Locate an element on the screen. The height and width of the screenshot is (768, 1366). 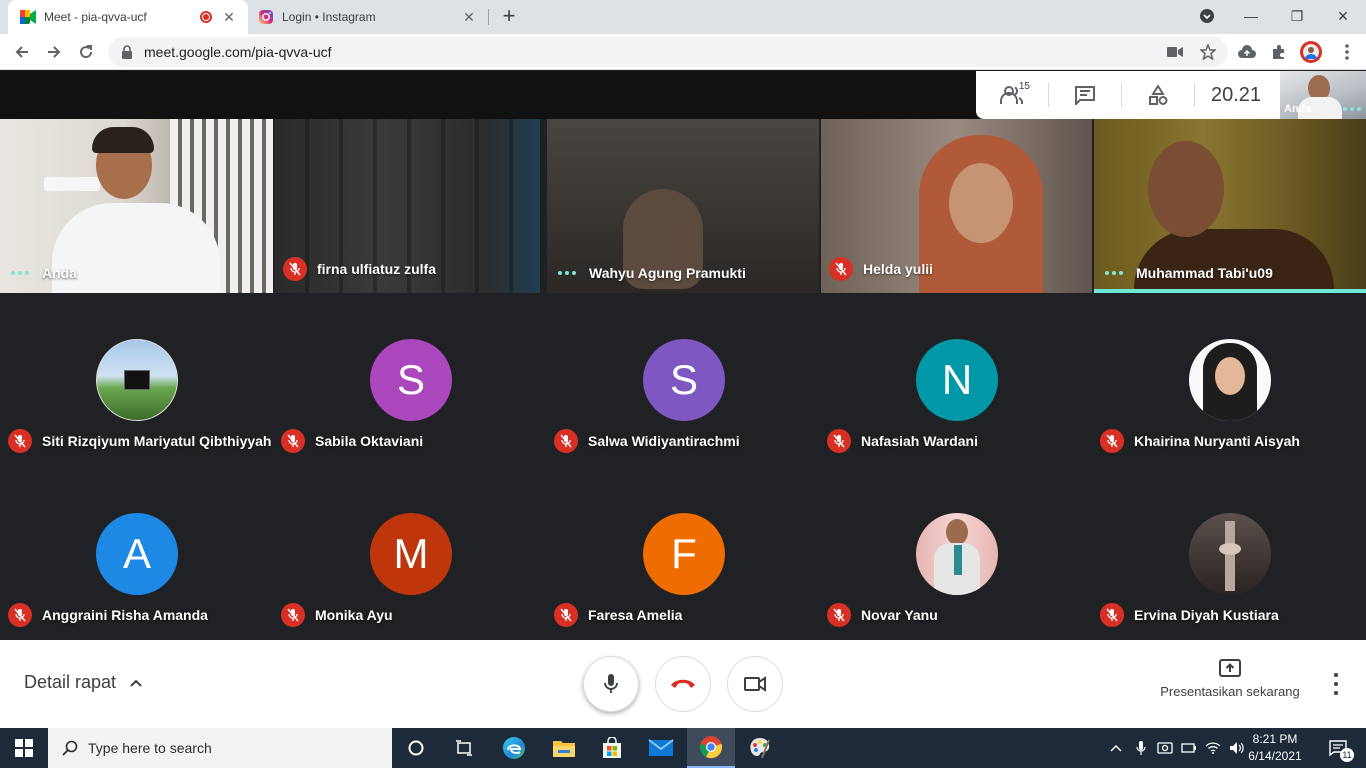
participant-name: firna ulfiatuz zulfa is located at coordinates (359, 269).